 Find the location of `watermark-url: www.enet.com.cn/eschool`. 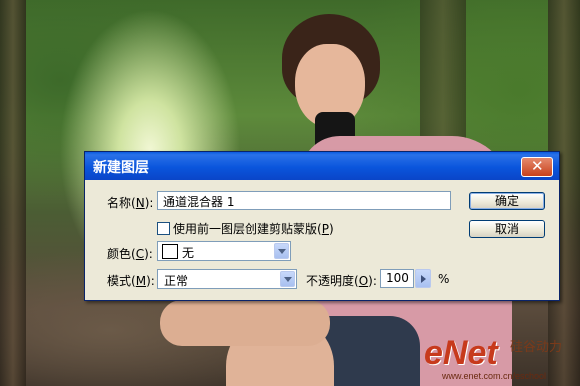

watermark-url: www.enet.com.cn/eschool is located at coordinates (494, 376).